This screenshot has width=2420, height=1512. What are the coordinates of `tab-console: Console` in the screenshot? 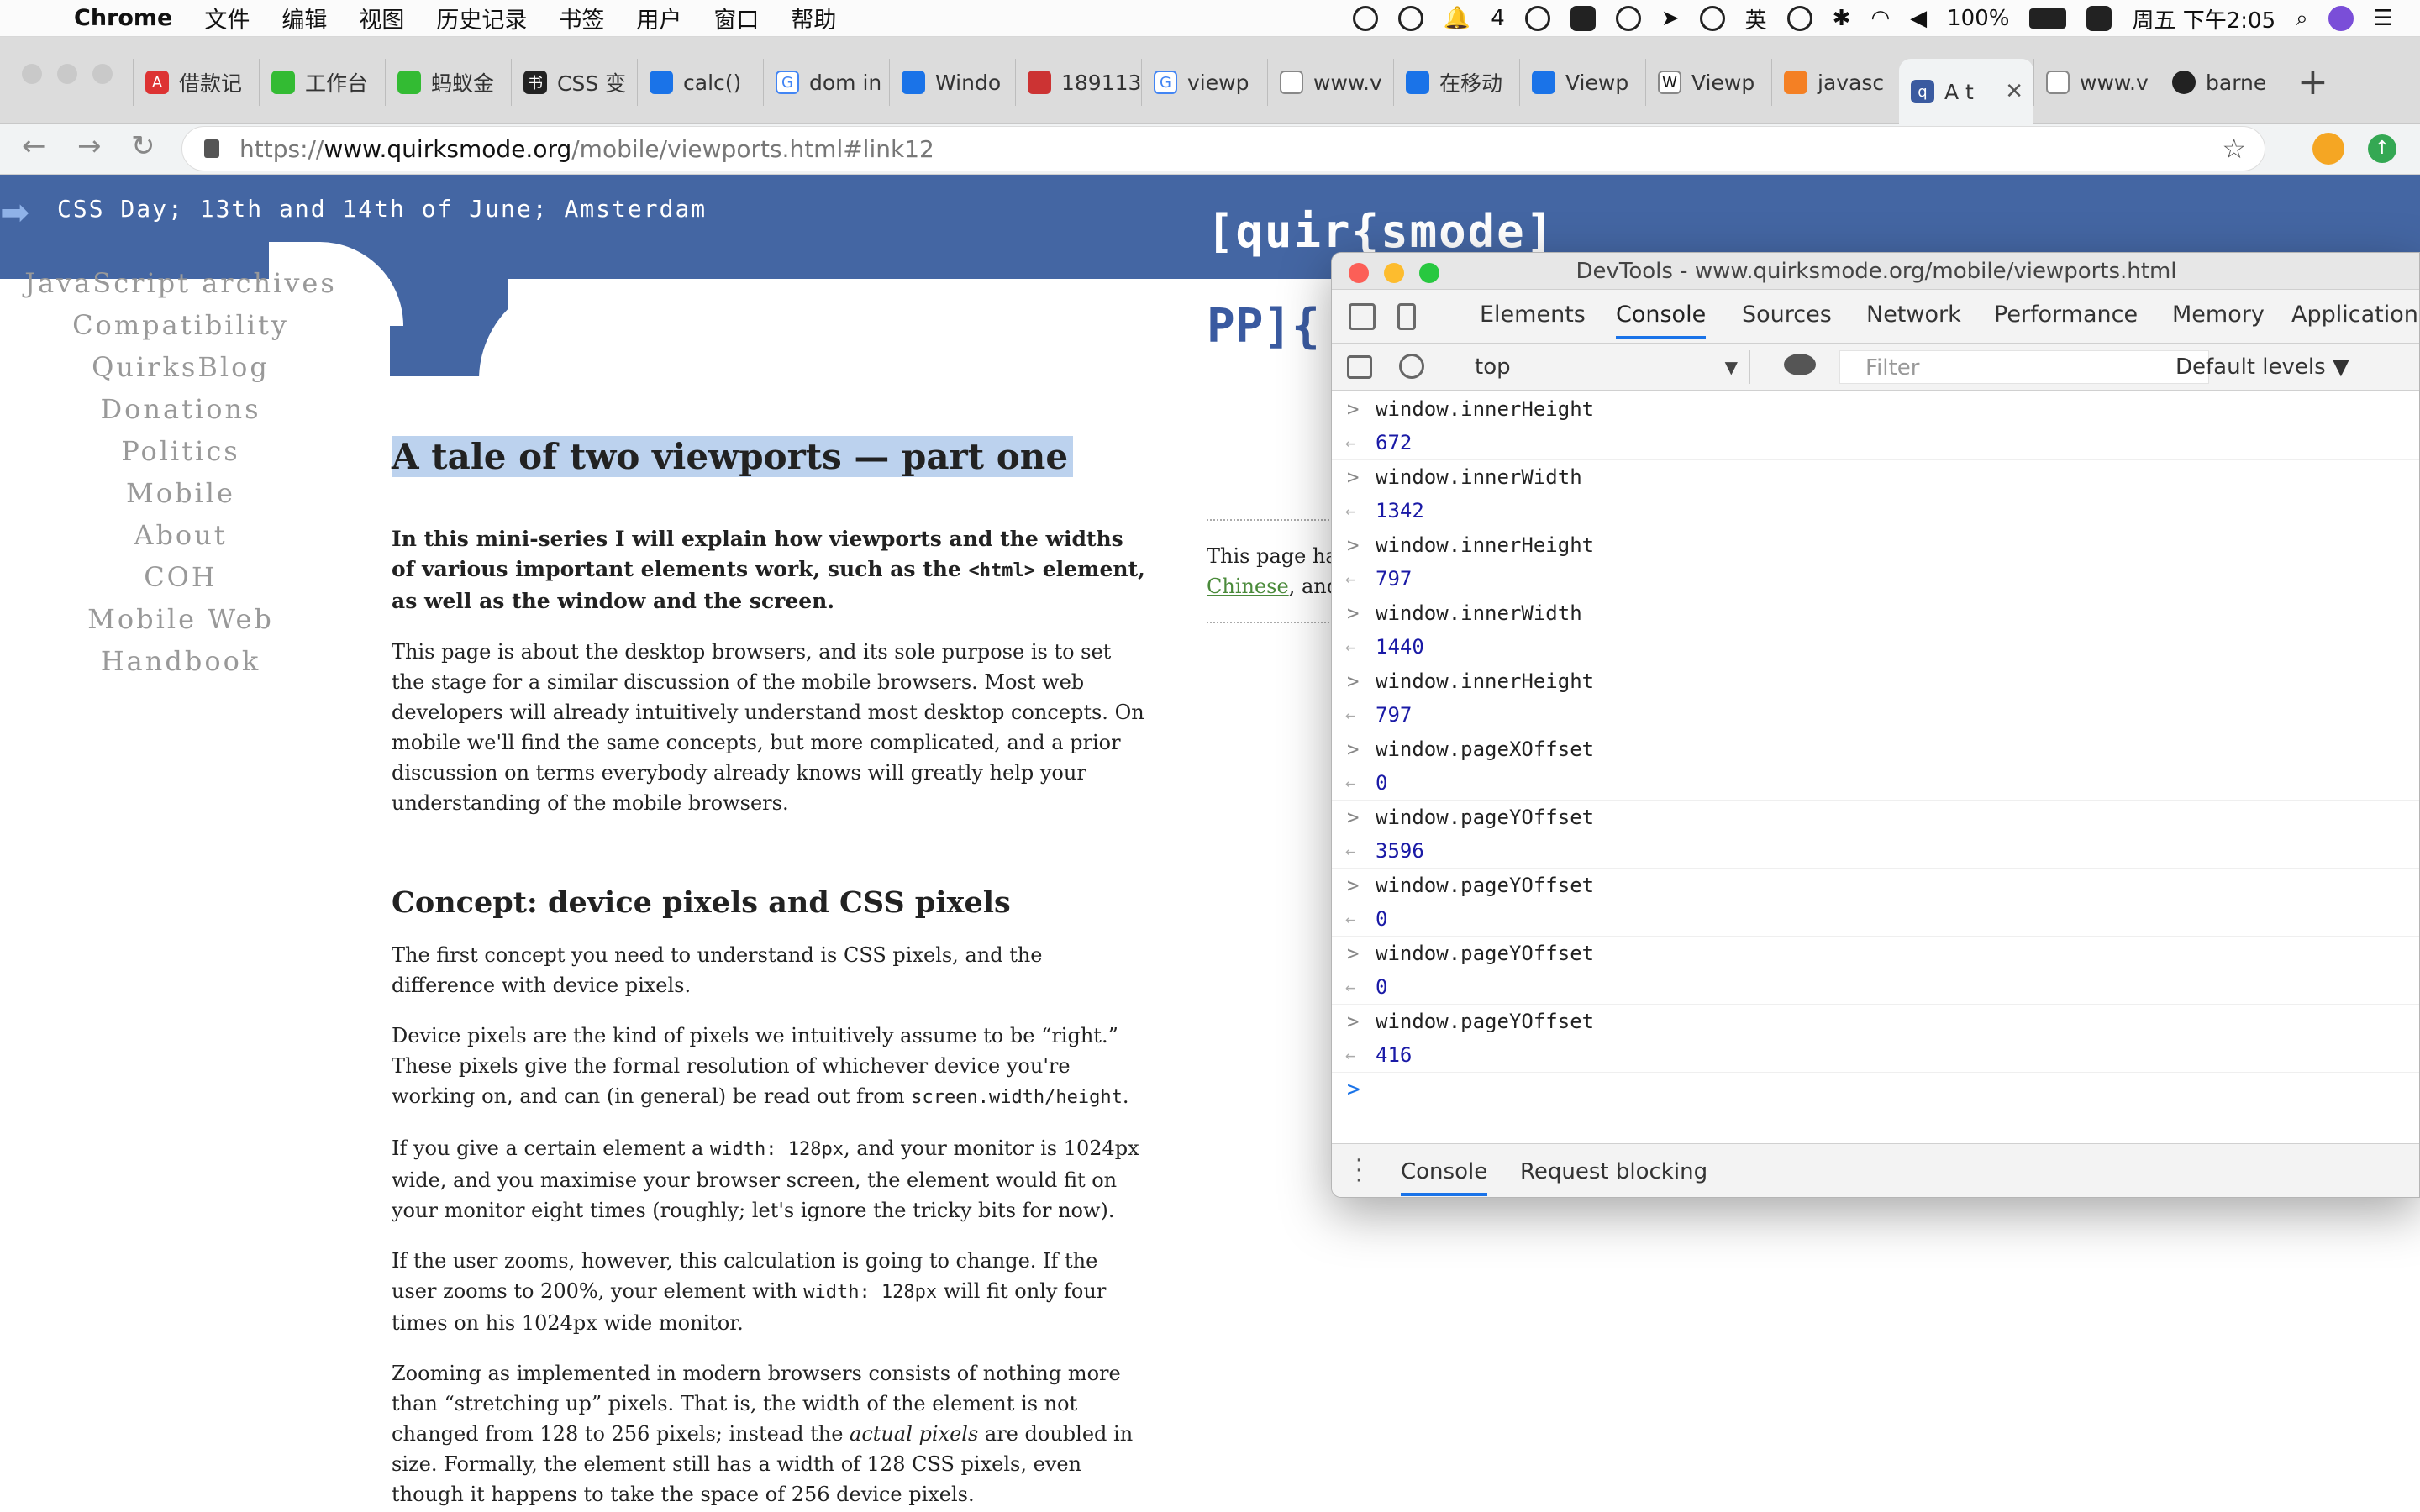 It's located at (1661, 320).